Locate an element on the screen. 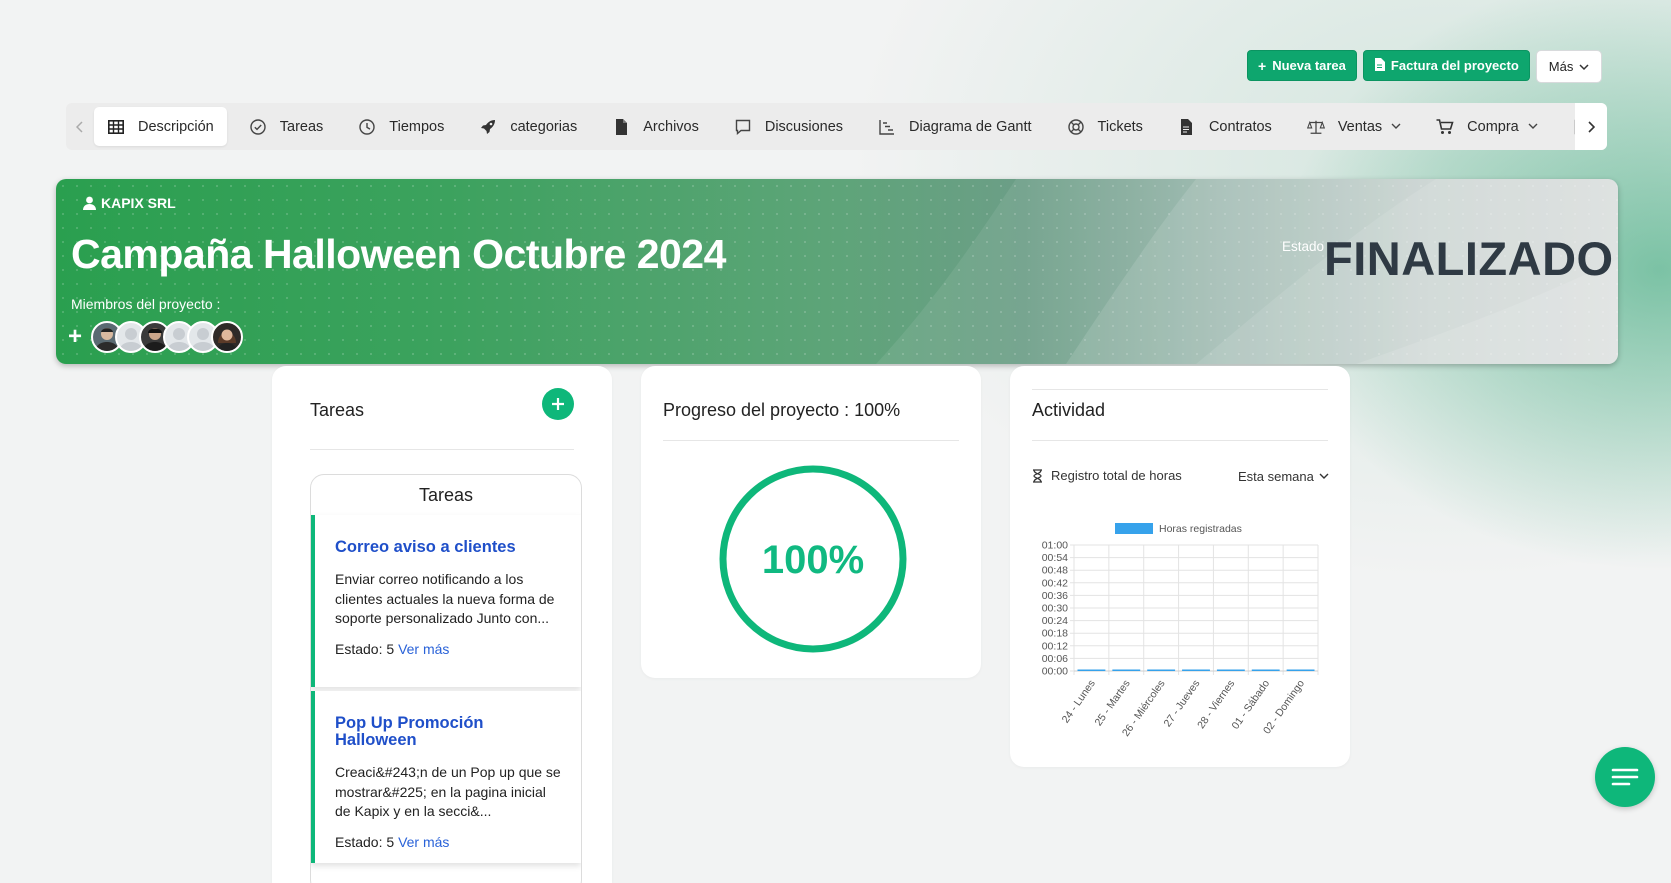 Image resolution: width=1671 pixels, height=883 pixels. add-task-button is located at coordinates (558, 404).